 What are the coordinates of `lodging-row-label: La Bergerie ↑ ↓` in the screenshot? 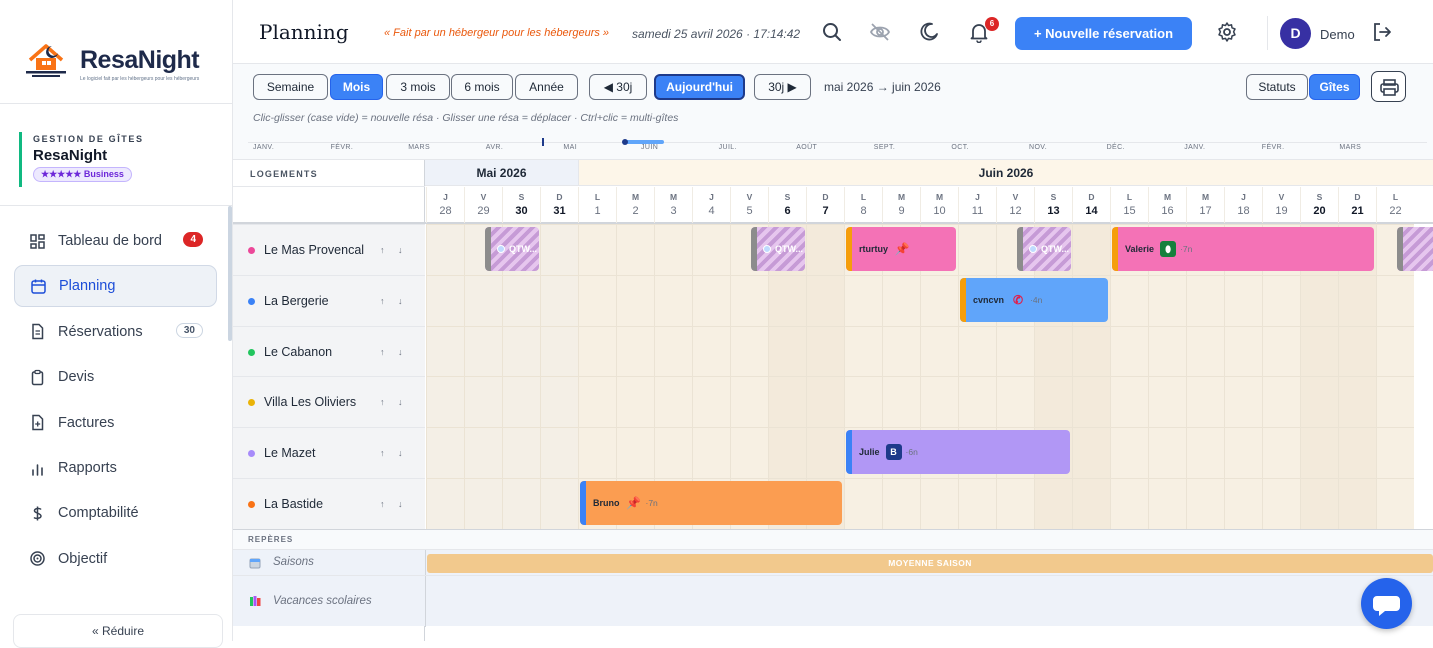 It's located at (329, 300).